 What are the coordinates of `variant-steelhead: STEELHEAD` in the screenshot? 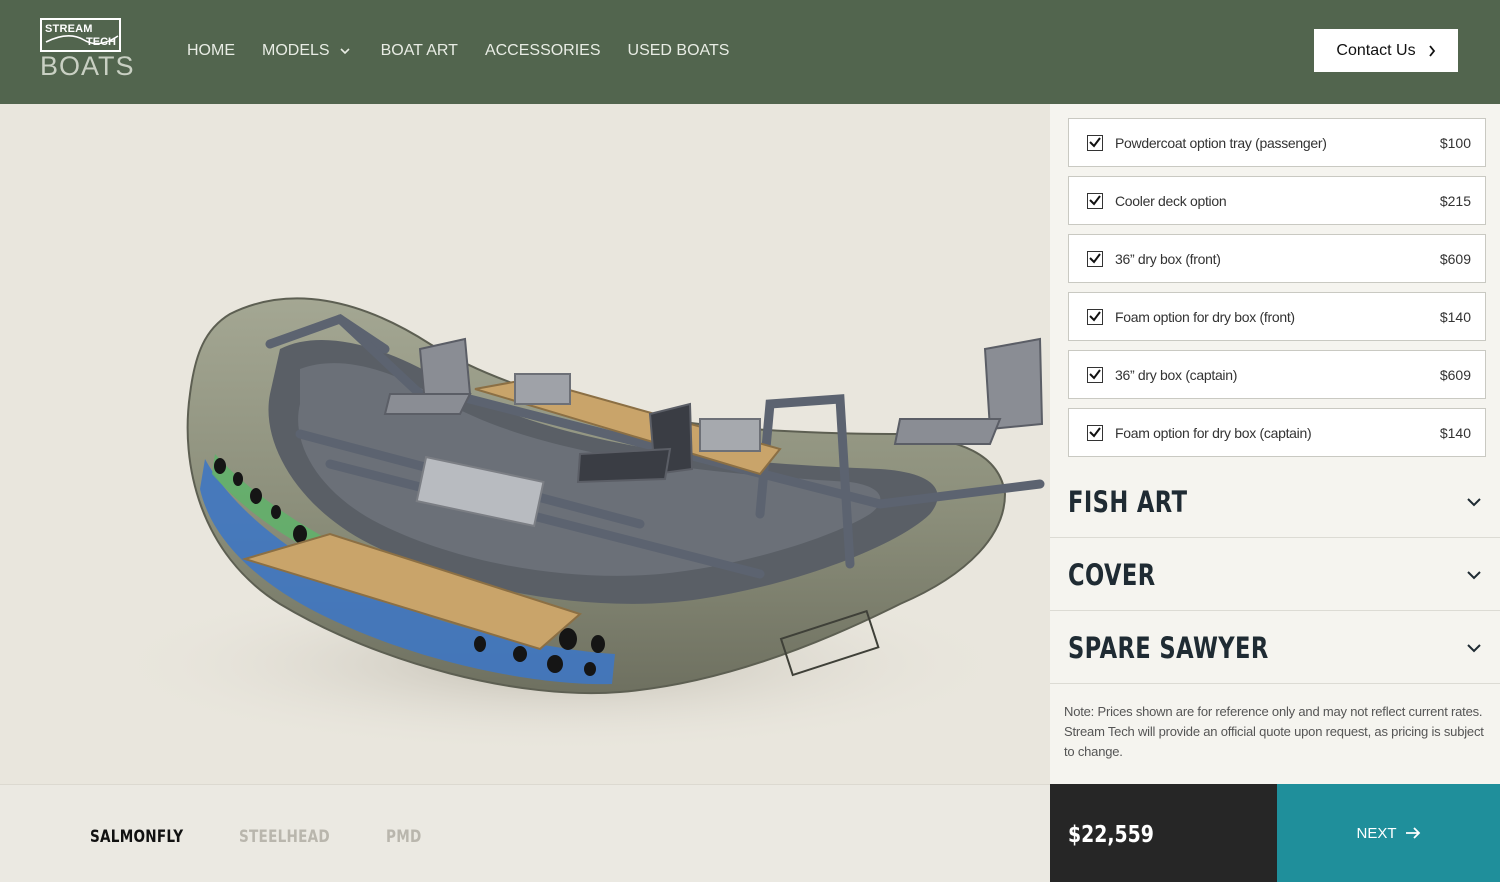 It's located at (284, 837).